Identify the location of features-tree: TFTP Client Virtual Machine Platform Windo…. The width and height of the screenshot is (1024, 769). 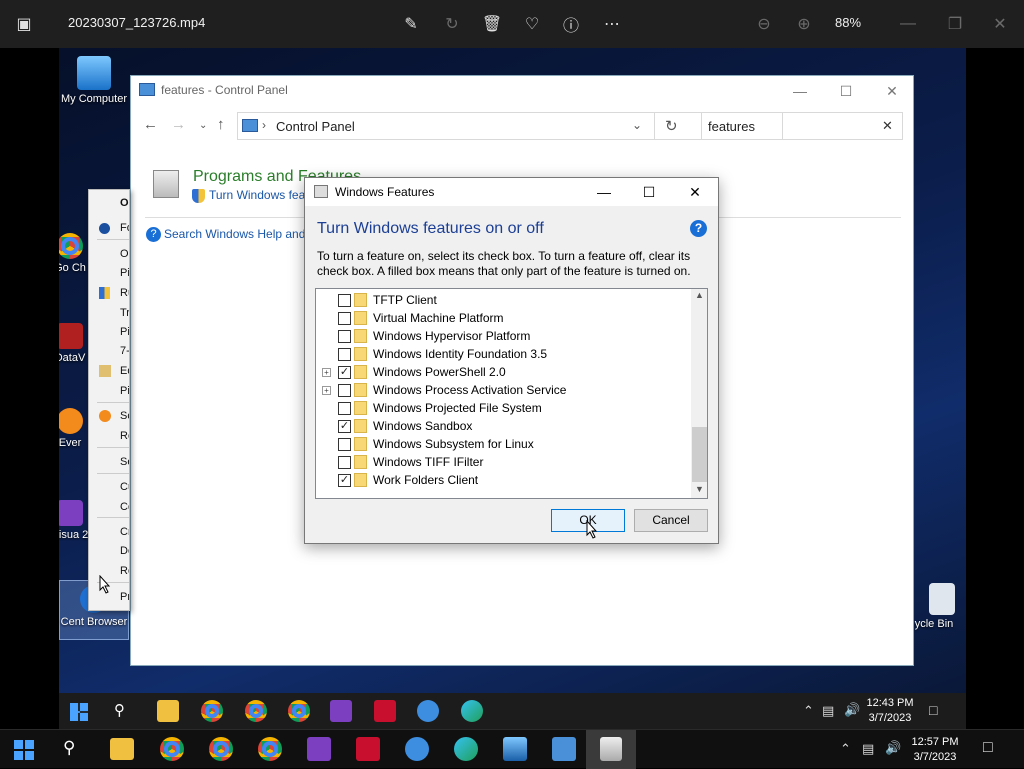
(511, 393).